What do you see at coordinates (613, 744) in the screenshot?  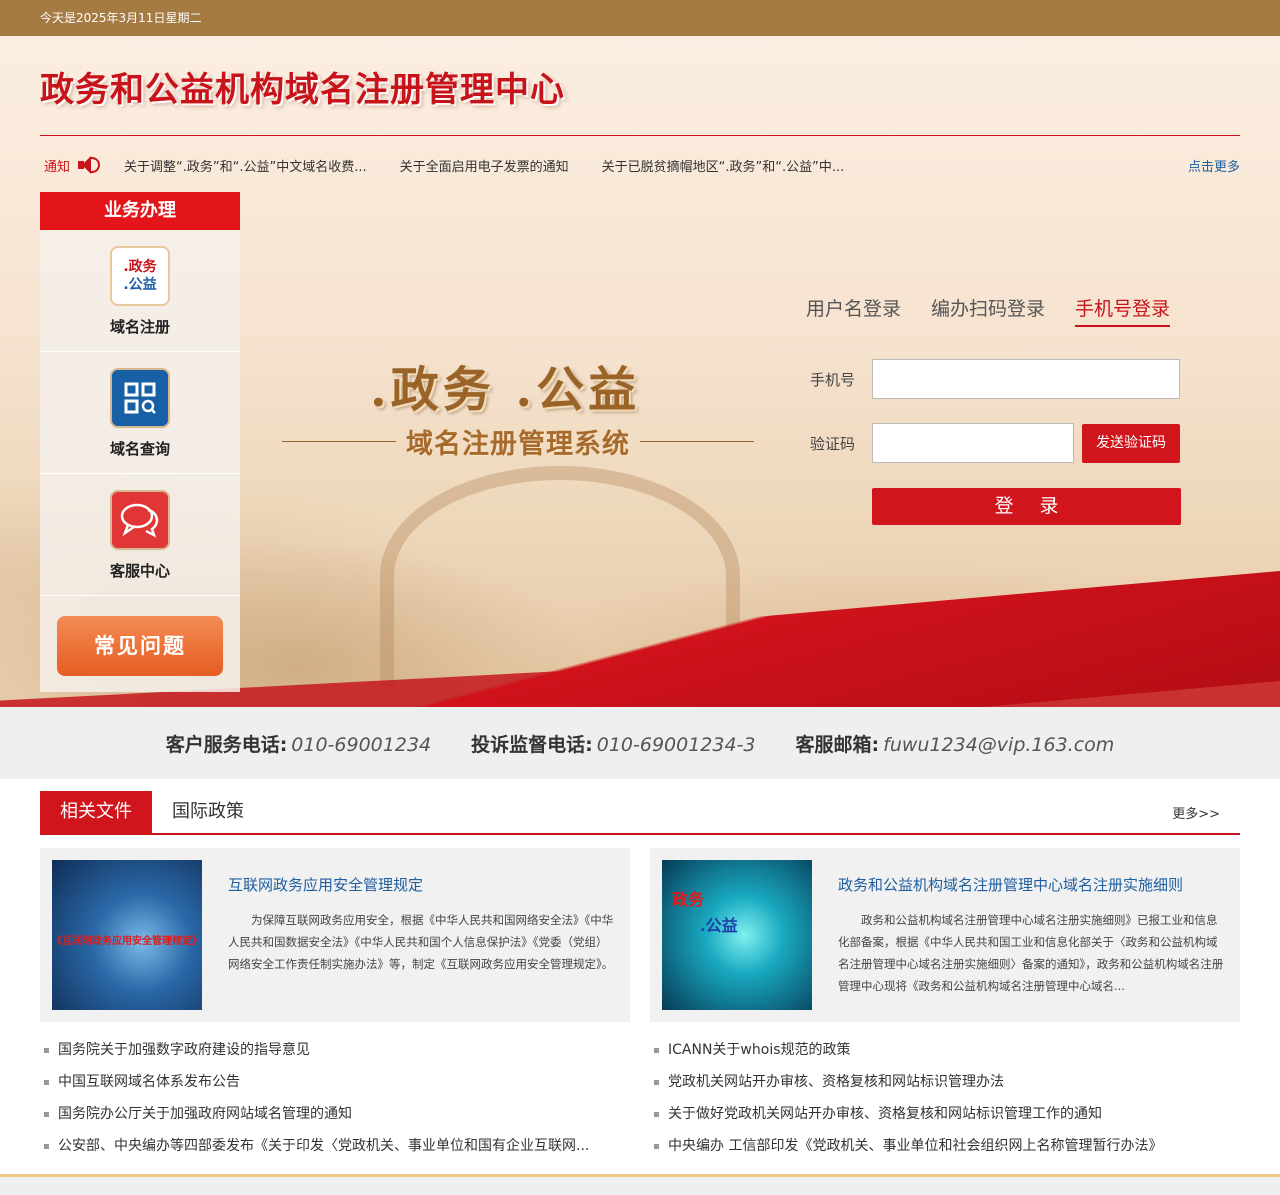 I see `complaint-phone: 投诉监督电话: 010-69001234-3` at bounding box center [613, 744].